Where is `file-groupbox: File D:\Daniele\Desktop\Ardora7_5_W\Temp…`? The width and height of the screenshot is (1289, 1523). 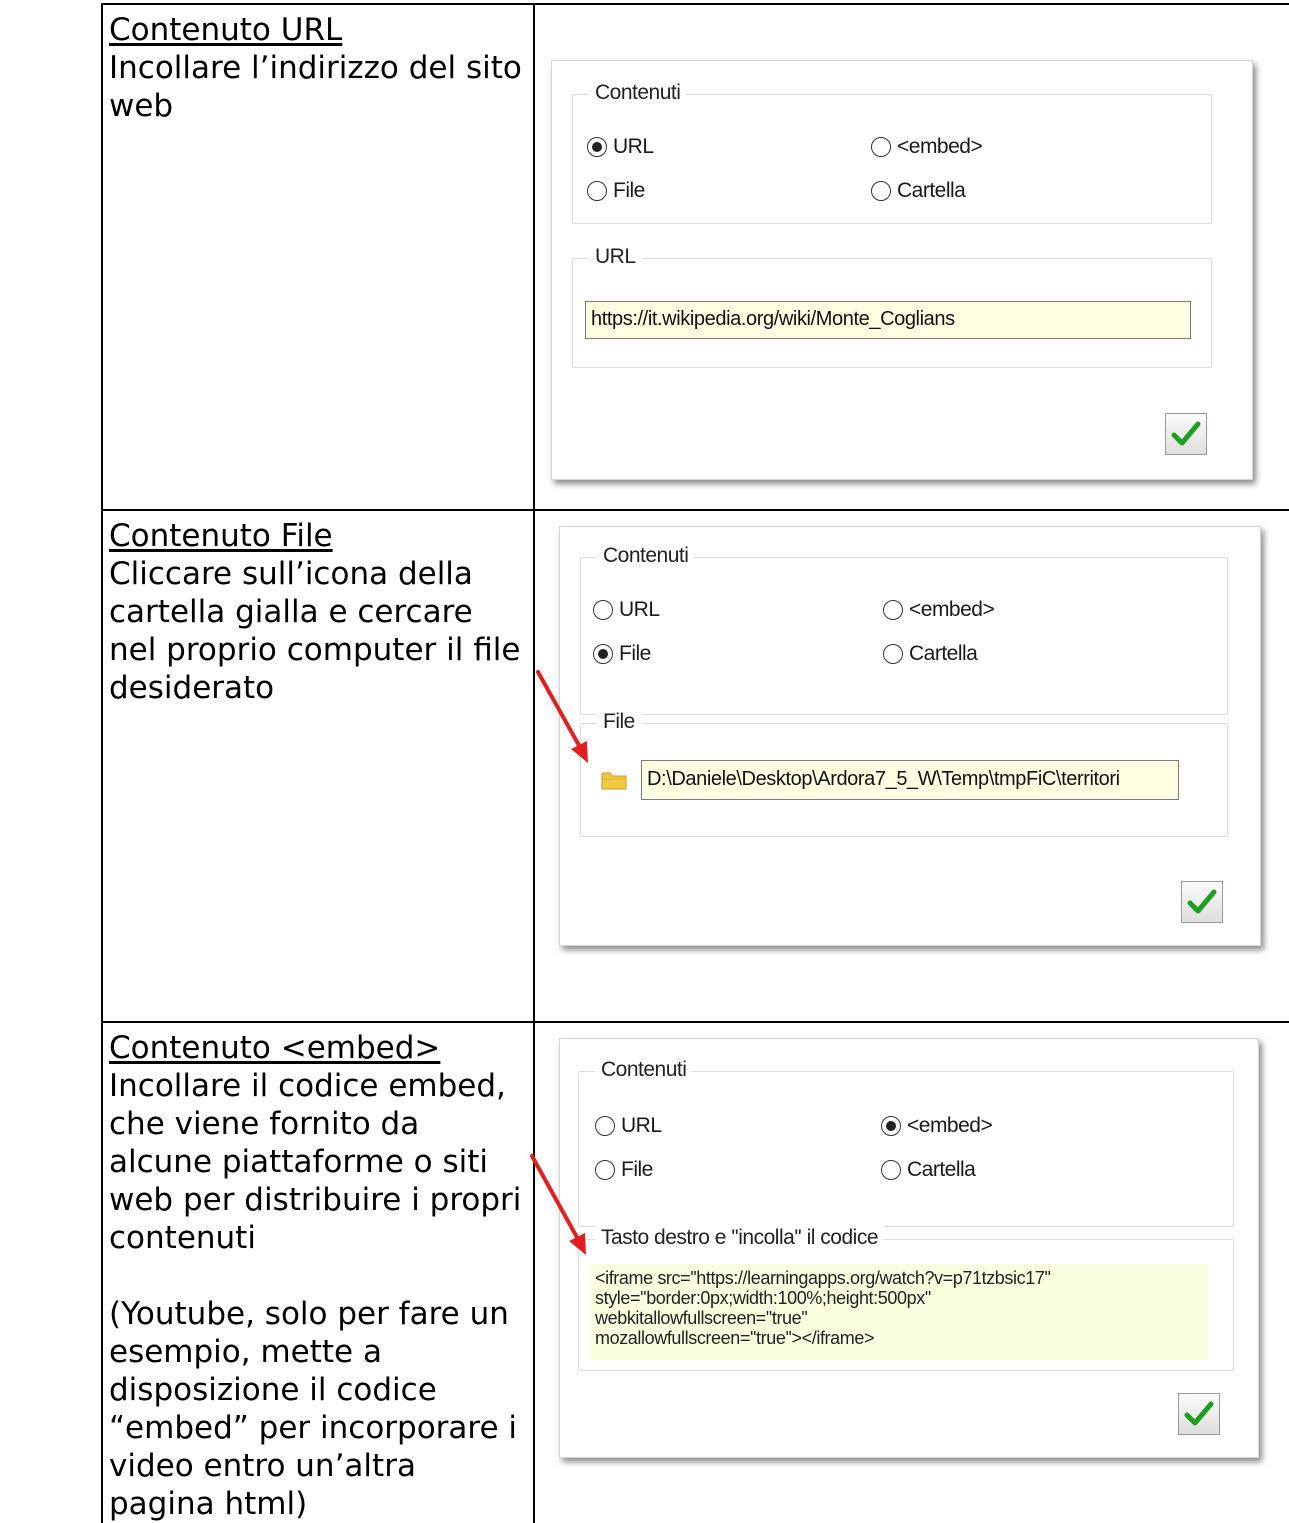 file-groupbox: File D:\Daniele\Desktop\Ardora7_5_W\Temp… is located at coordinates (904, 773).